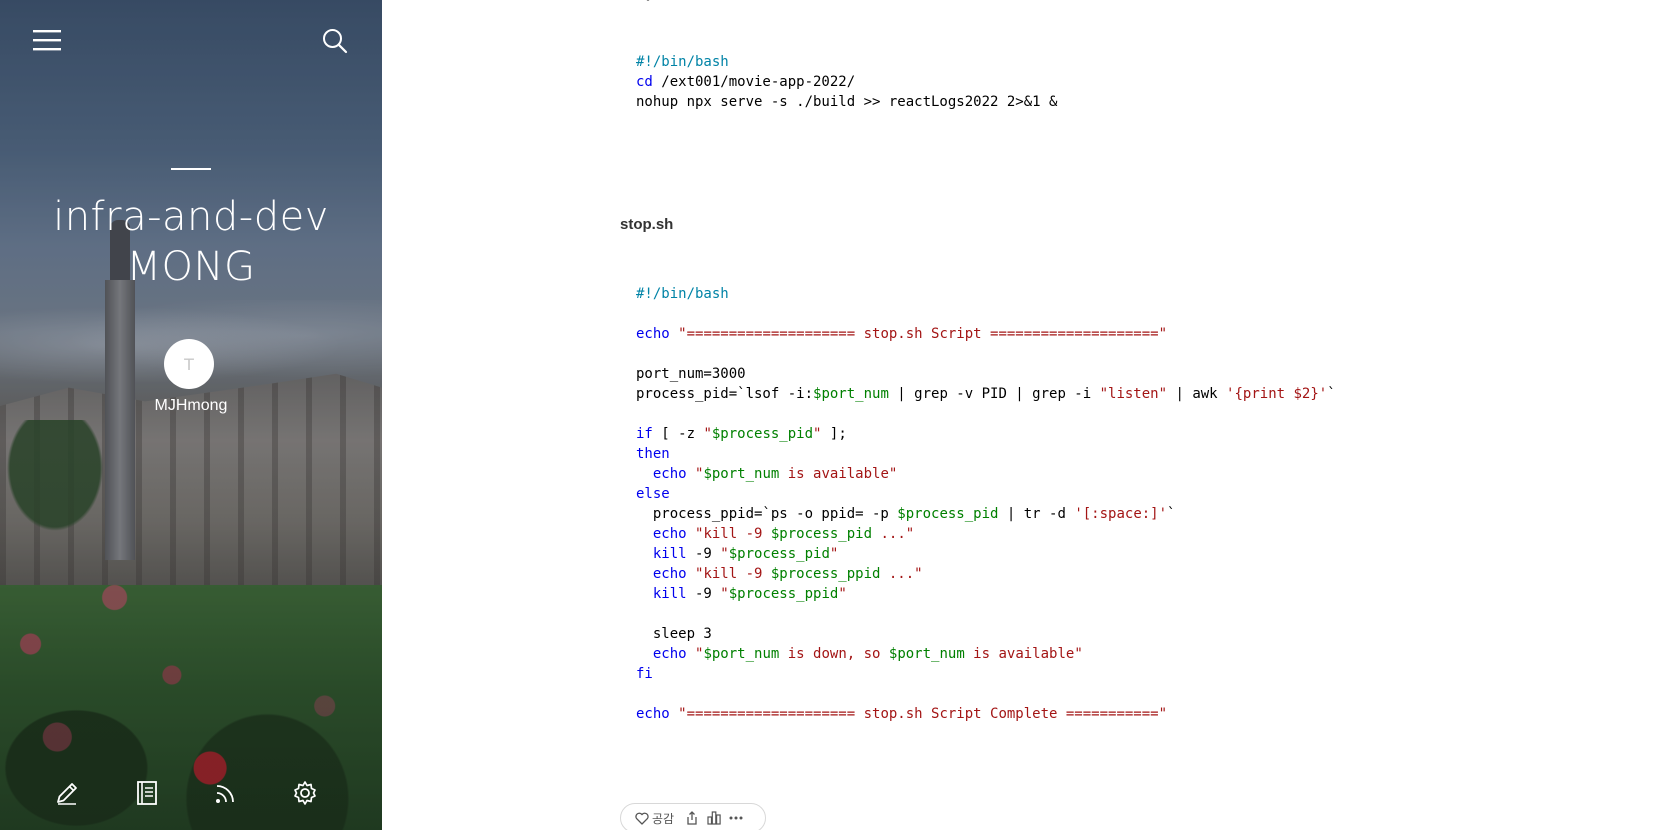  Describe the element at coordinates (746, 82) in the screenshot. I see `code-line: cd /ext001/movie-app-2022/` at that location.